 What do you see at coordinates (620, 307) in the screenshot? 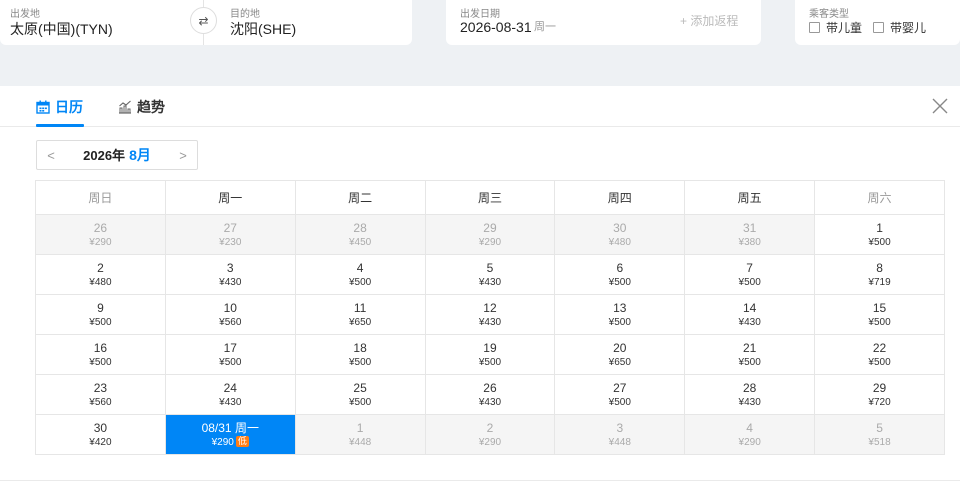
I see `day-number: 13` at bounding box center [620, 307].